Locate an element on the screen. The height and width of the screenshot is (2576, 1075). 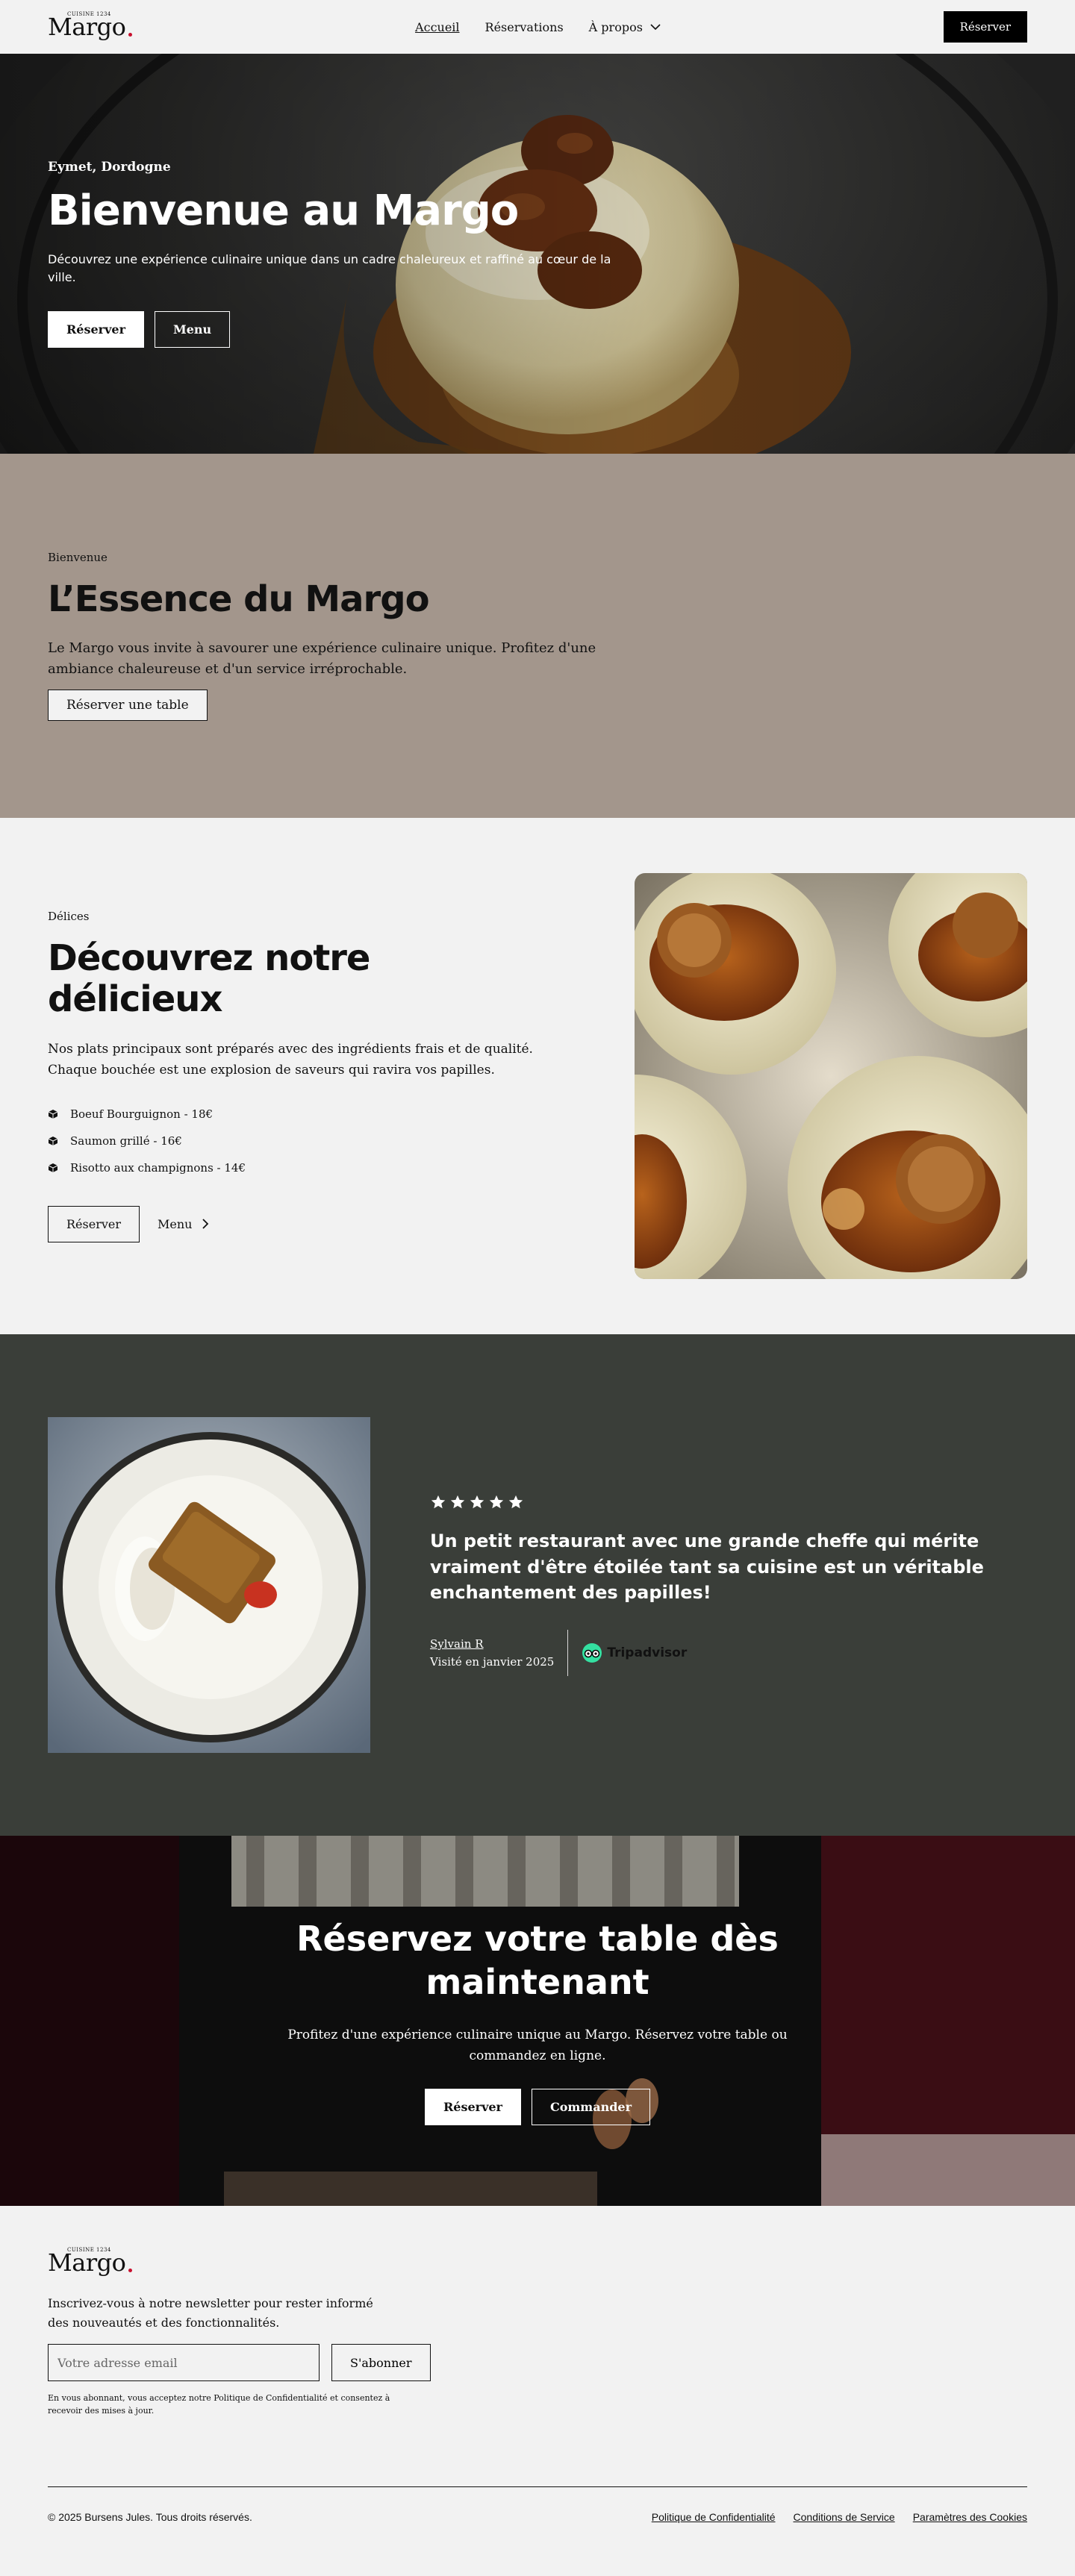
list-item: Saumon grillé - 16€ is located at coordinates (301, 1141).